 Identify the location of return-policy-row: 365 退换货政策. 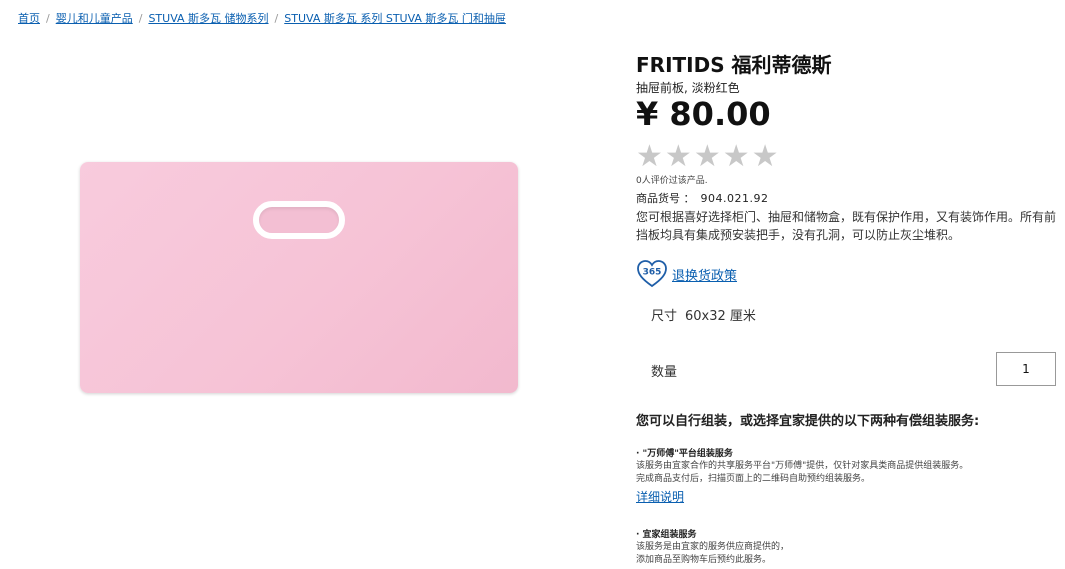
(686, 274).